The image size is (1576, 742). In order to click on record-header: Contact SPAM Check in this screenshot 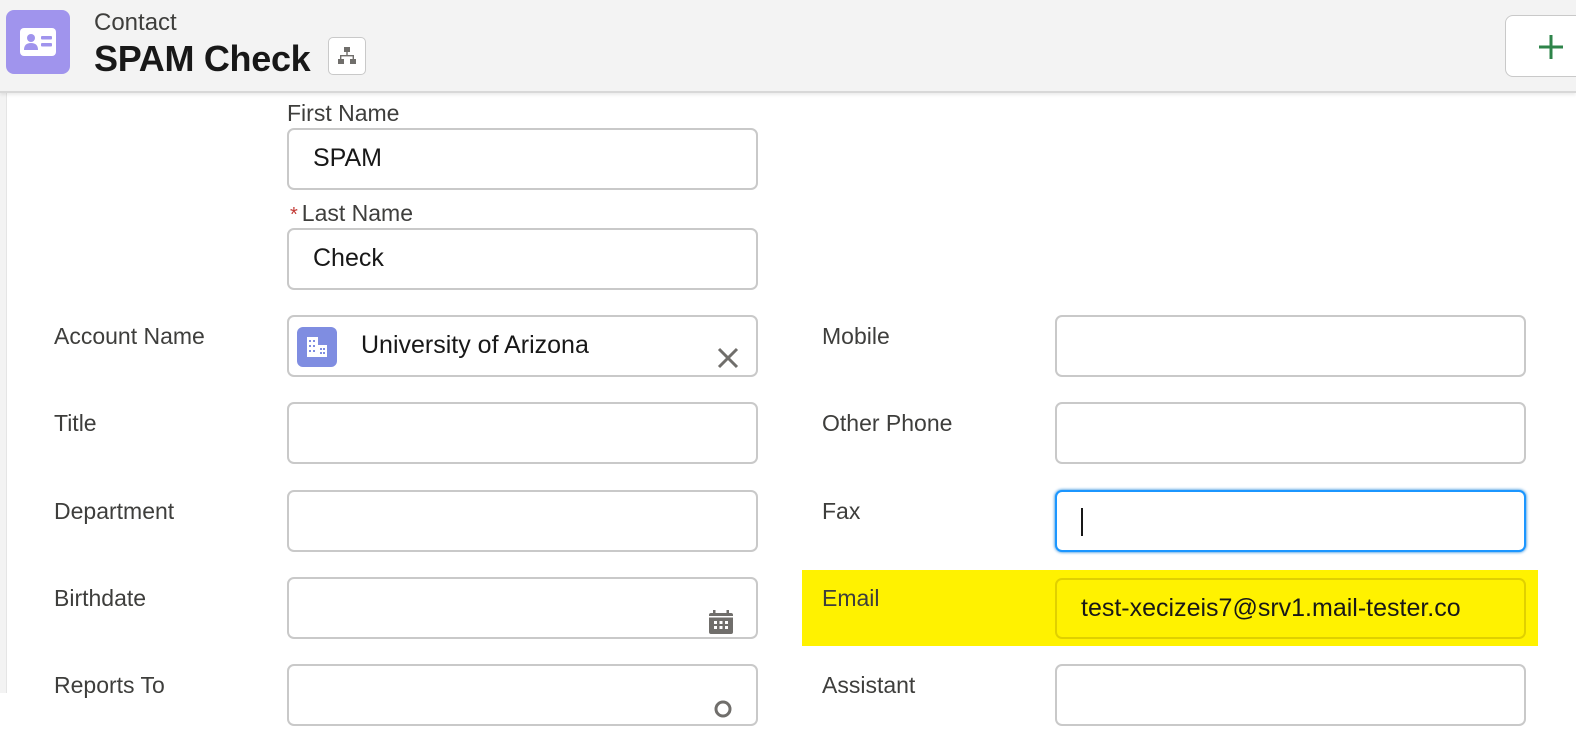, I will do `click(788, 46)`.